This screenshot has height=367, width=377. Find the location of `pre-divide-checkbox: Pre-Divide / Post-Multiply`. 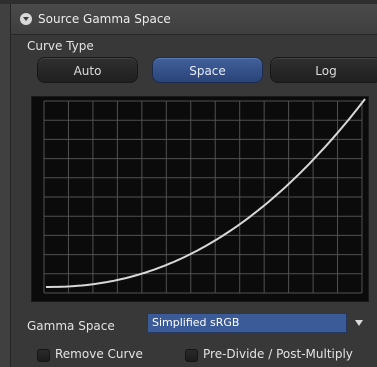

pre-divide-checkbox: Pre-Divide / Post-Multiply is located at coordinates (277, 355).